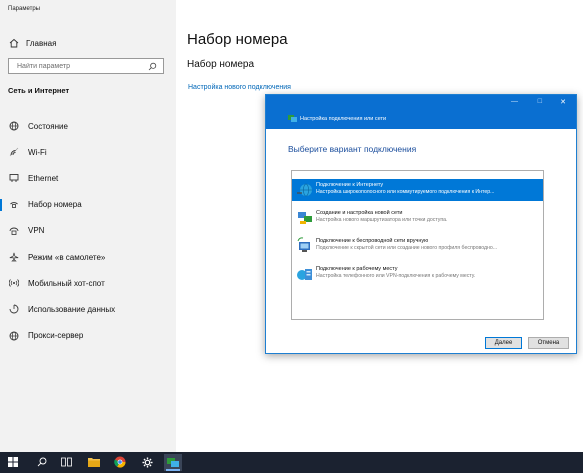  Describe the element at coordinates (77, 66) in the screenshot. I see `search-input` at that location.